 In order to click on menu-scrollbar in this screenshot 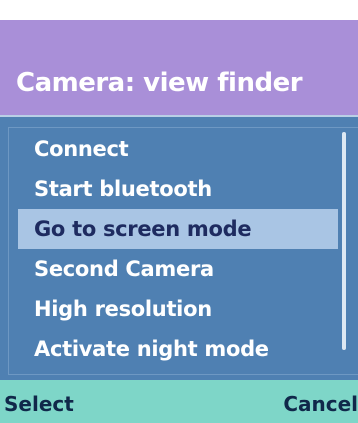, I will do `click(344, 241)`.